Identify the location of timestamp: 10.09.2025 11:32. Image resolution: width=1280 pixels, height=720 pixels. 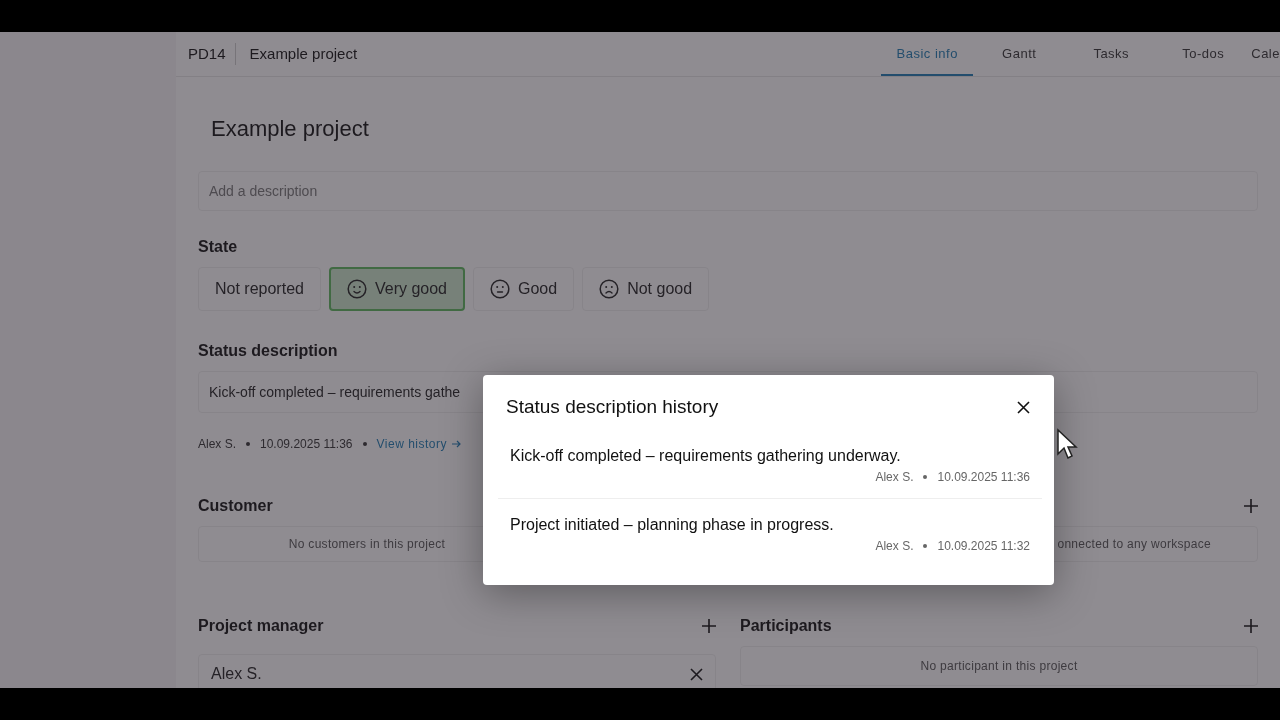
(983, 546).